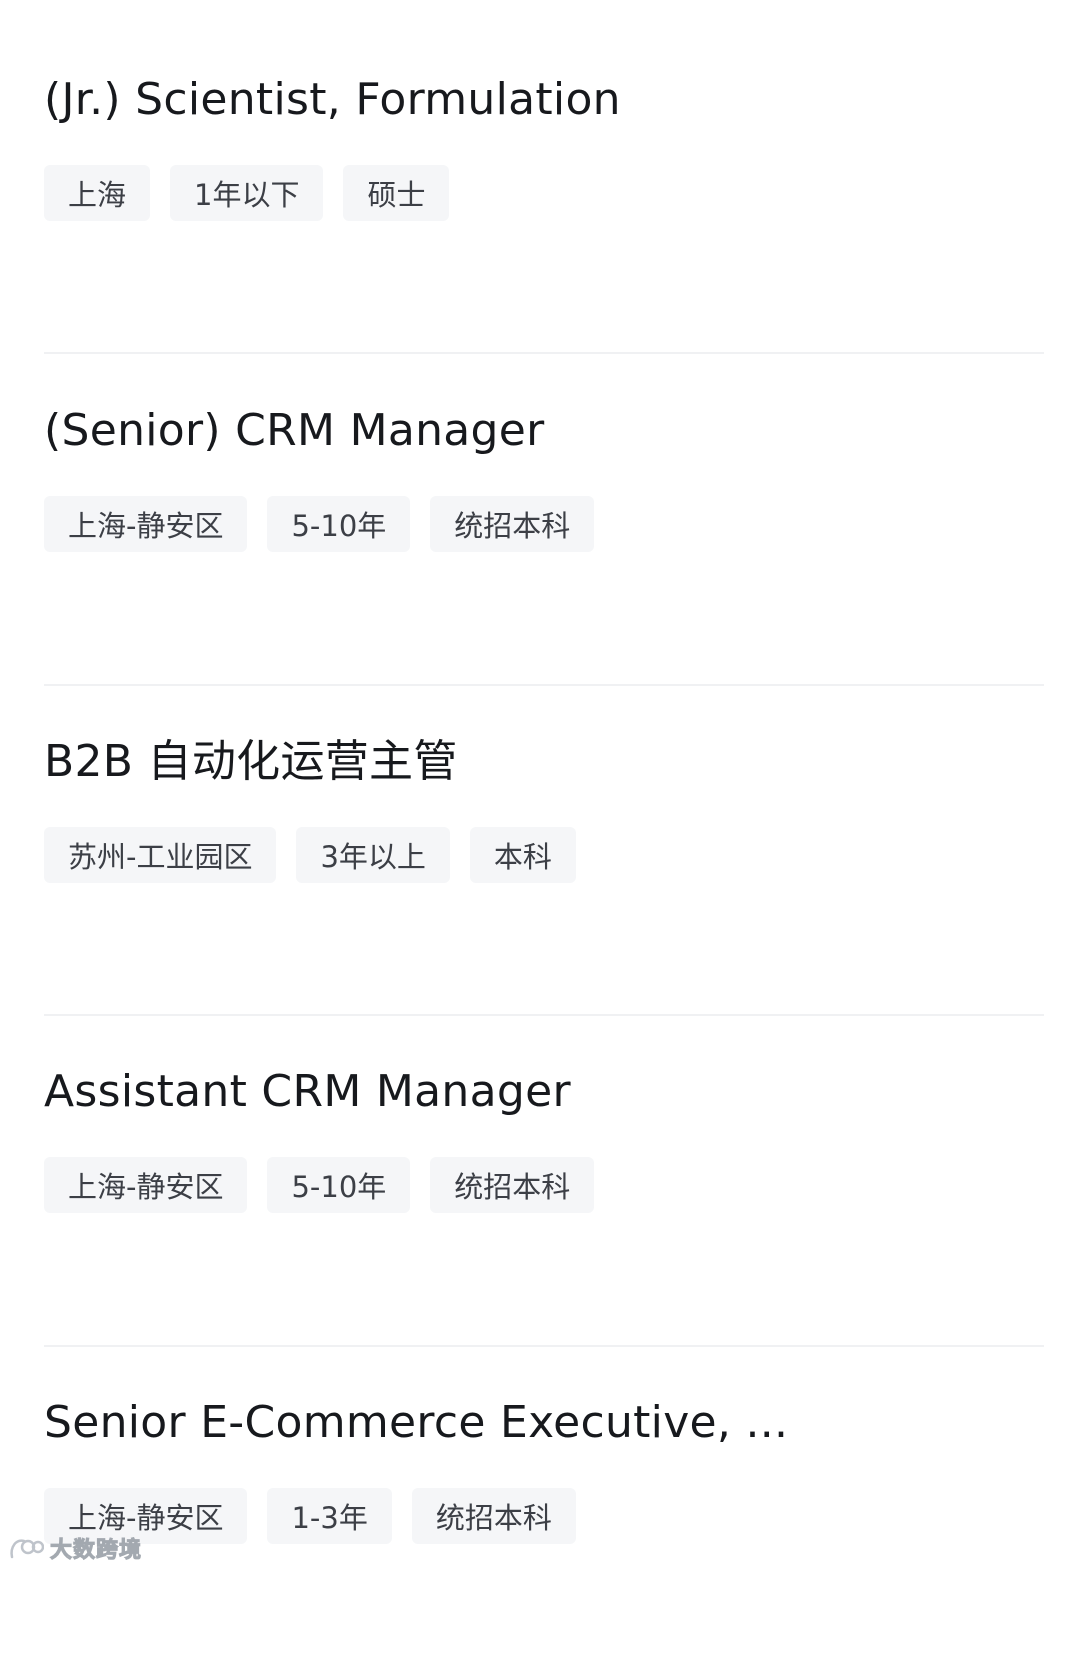 This screenshot has width=1080, height=1654. I want to click on experience-tag: 1-3年, so click(329, 1516).